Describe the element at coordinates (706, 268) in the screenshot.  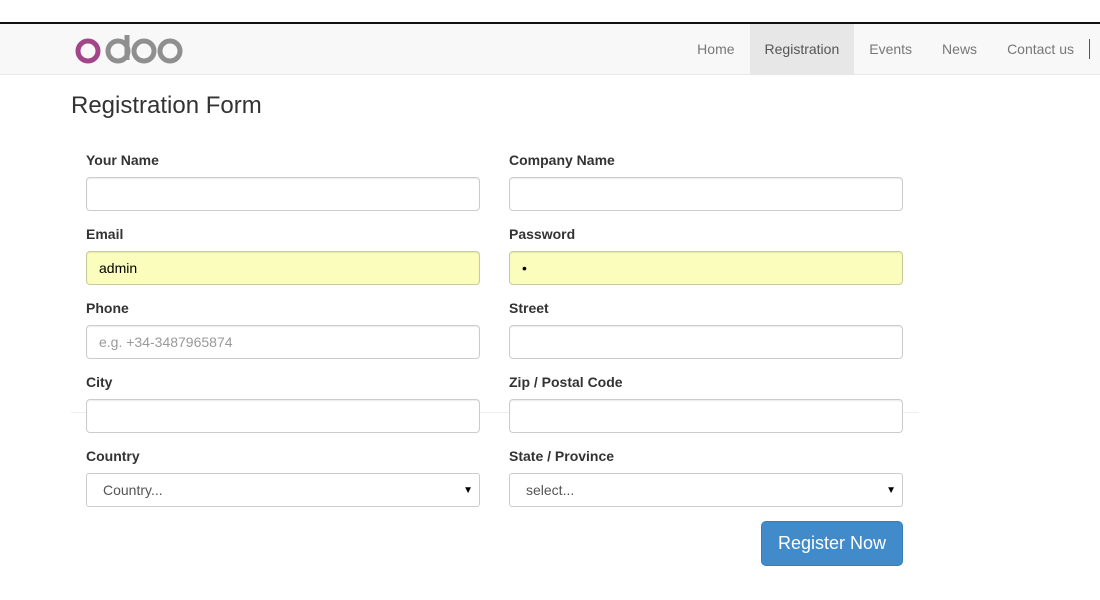
I see `password-input` at that location.